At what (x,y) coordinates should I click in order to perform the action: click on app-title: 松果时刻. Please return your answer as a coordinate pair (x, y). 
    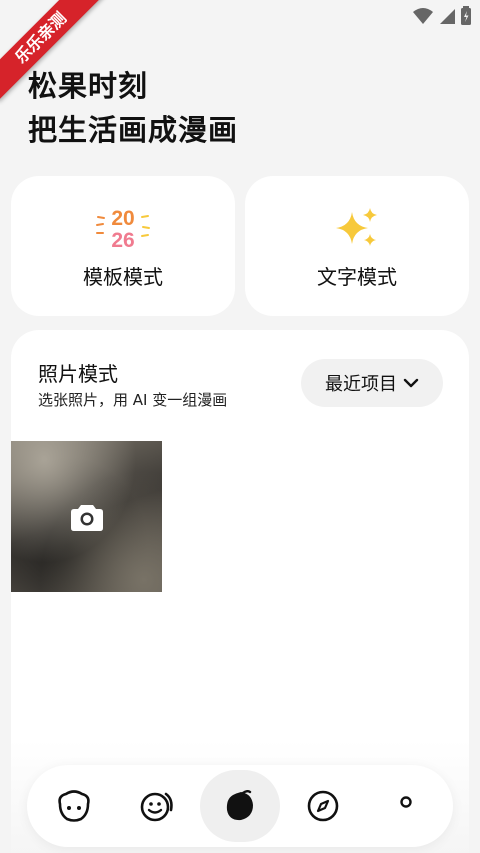
    Looking at the image, I should click on (88, 86).